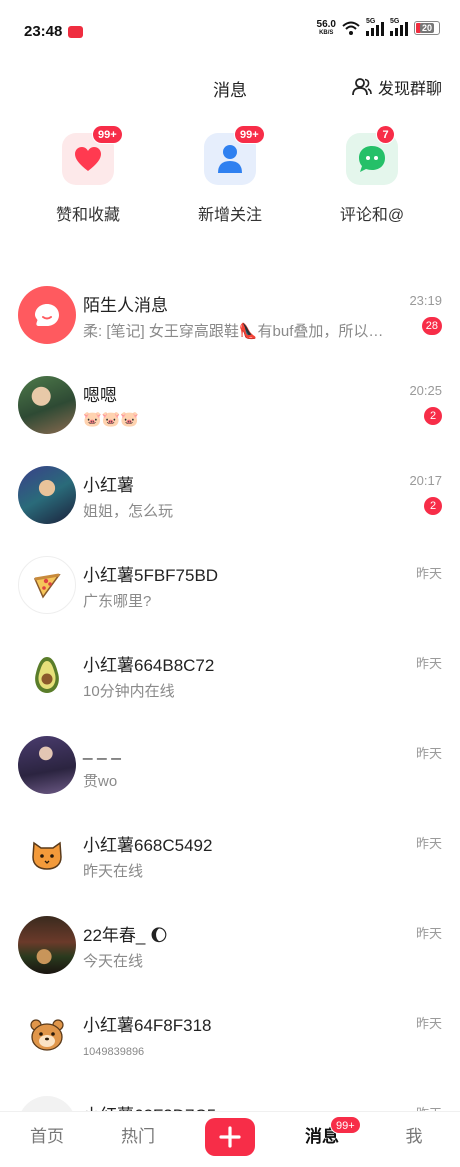  Describe the element at coordinates (345, 1125) in the screenshot. I see `messages-badge: 99+` at that location.